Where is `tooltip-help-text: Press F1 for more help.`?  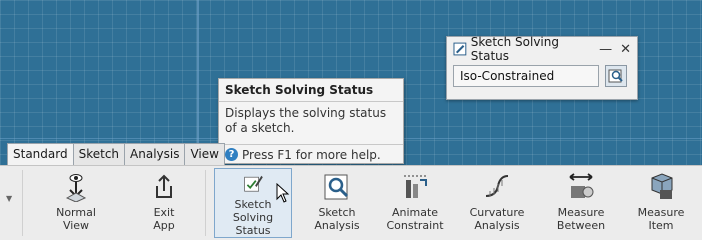 tooltip-help-text: Press F1 for more help. is located at coordinates (311, 154).